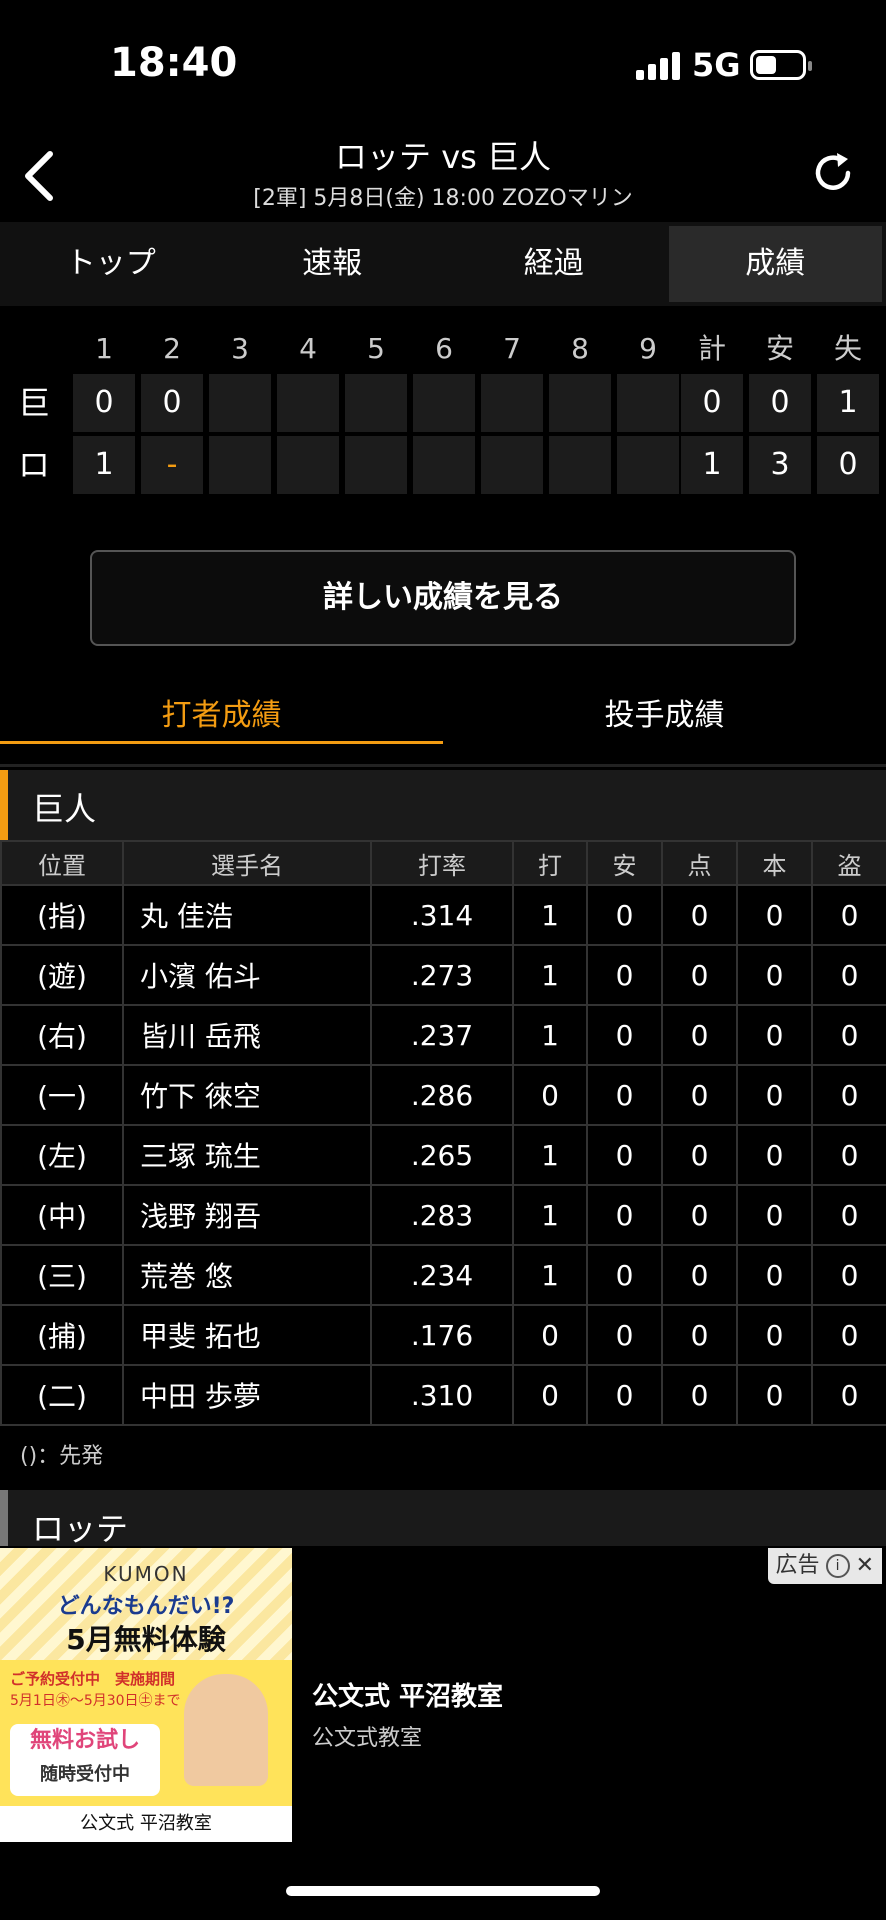 This screenshot has width=886, height=1920. What do you see at coordinates (443, 157) in the screenshot?
I see `page-title: ロッテ vs 巨人` at bounding box center [443, 157].